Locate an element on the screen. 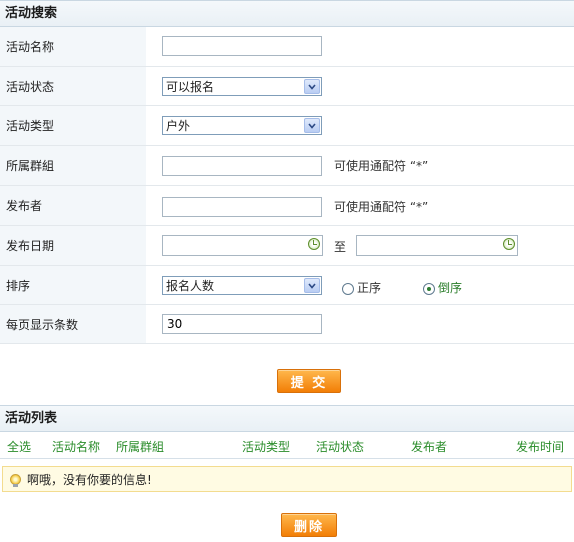 The height and width of the screenshot is (542, 574). activity-type-select: 户外 is located at coordinates (242, 125).